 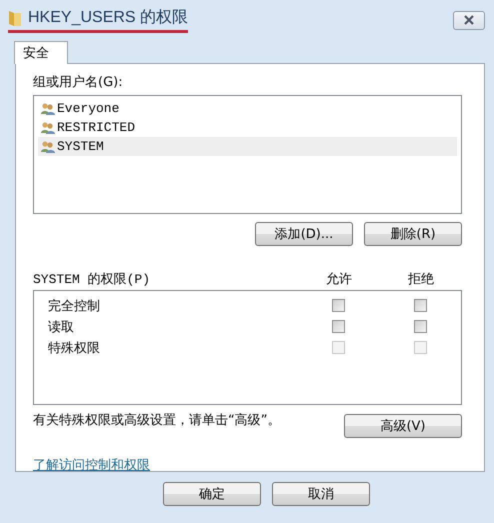 I want to click on dialog-button: 取消, so click(x=321, y=494).